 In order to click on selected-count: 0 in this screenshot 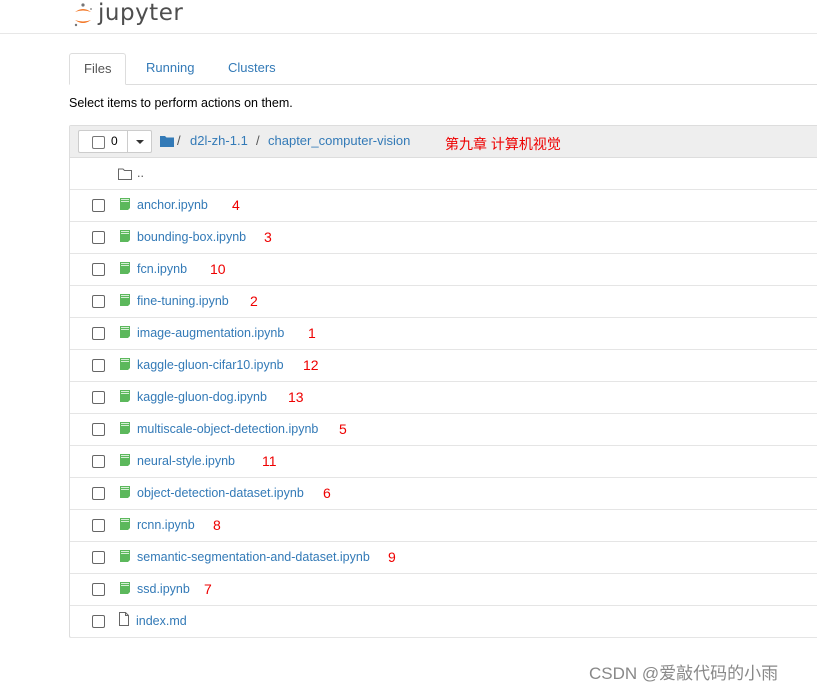, I will do `click(114, 141)`.